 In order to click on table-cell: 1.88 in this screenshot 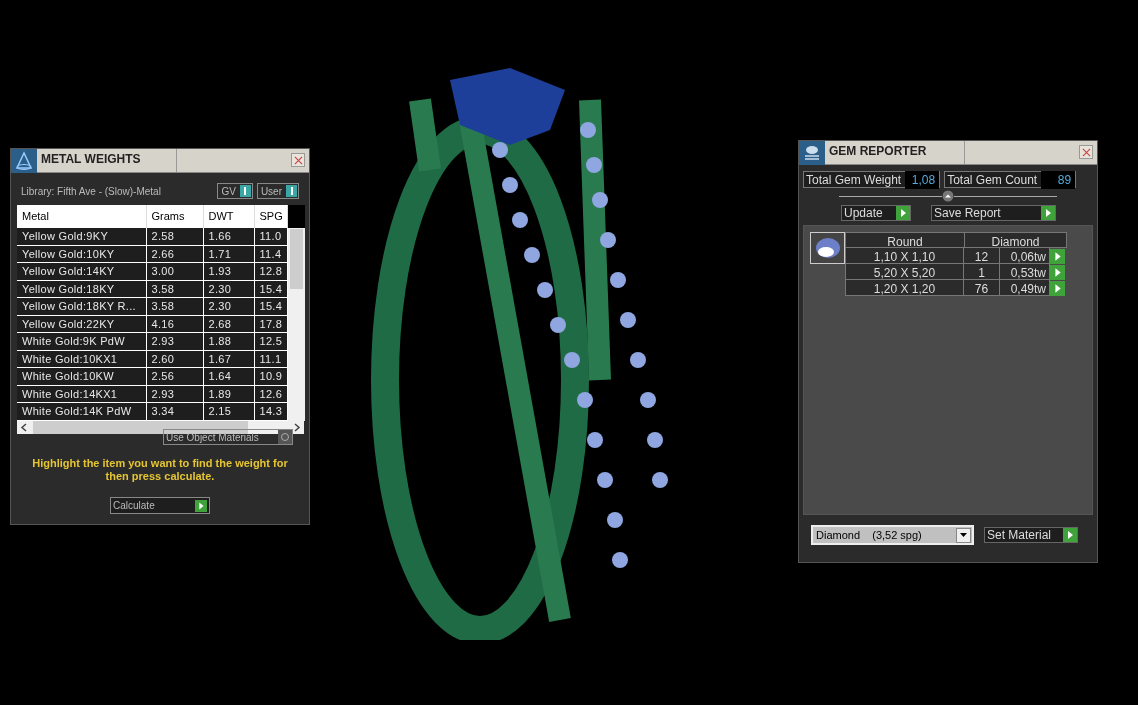, I will do `click(228, 341)`.